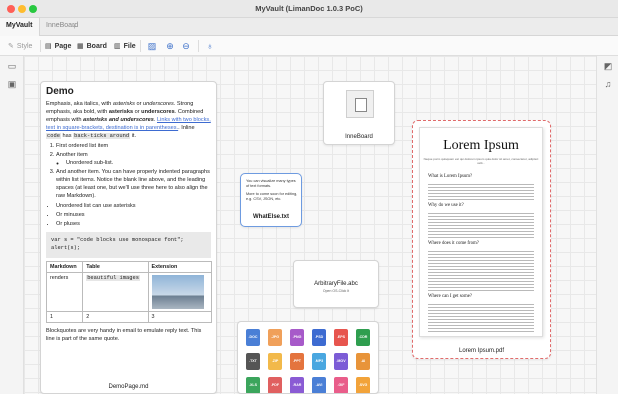 Image resolution: width=618 pixels, height=394 pixels. I want to click on demo-heading: Demo, so click(60, 91).